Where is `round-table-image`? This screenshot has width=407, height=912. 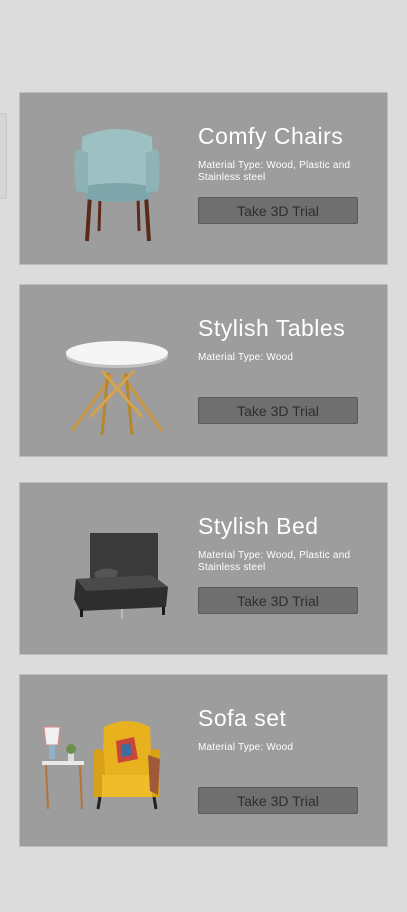 round-table-image is located at coordinates (117, 370).